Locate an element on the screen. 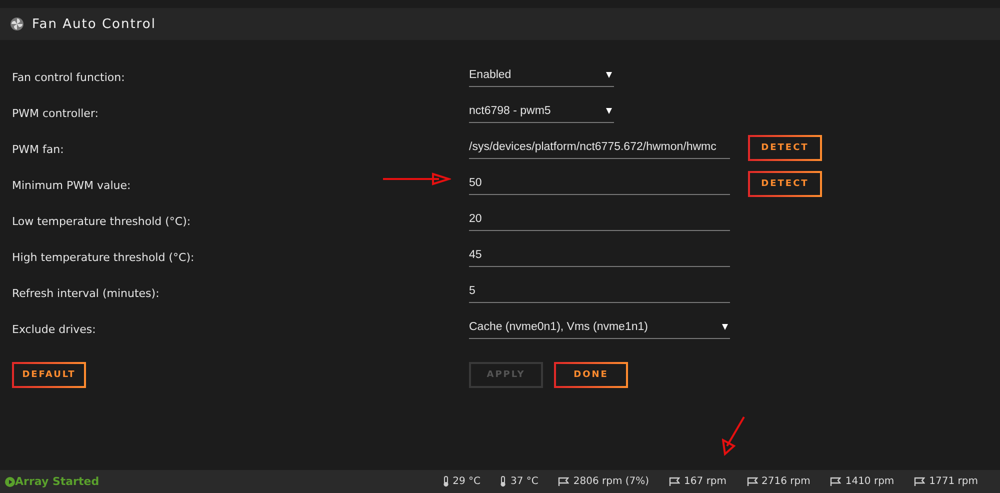  input-field: 50 is located at coordinates (599, 183).